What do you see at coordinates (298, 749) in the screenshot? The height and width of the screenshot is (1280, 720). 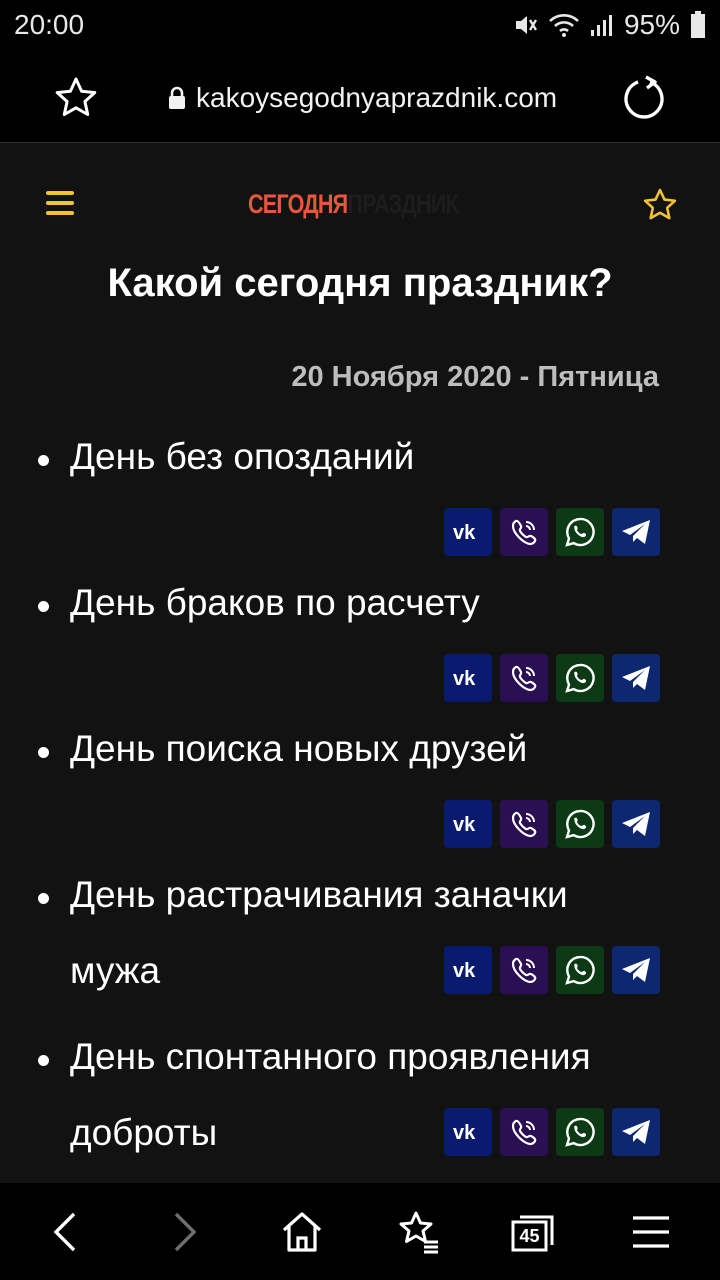 I see `holiday-title: День поиска новых друзей` at bounding box center [298, 749].